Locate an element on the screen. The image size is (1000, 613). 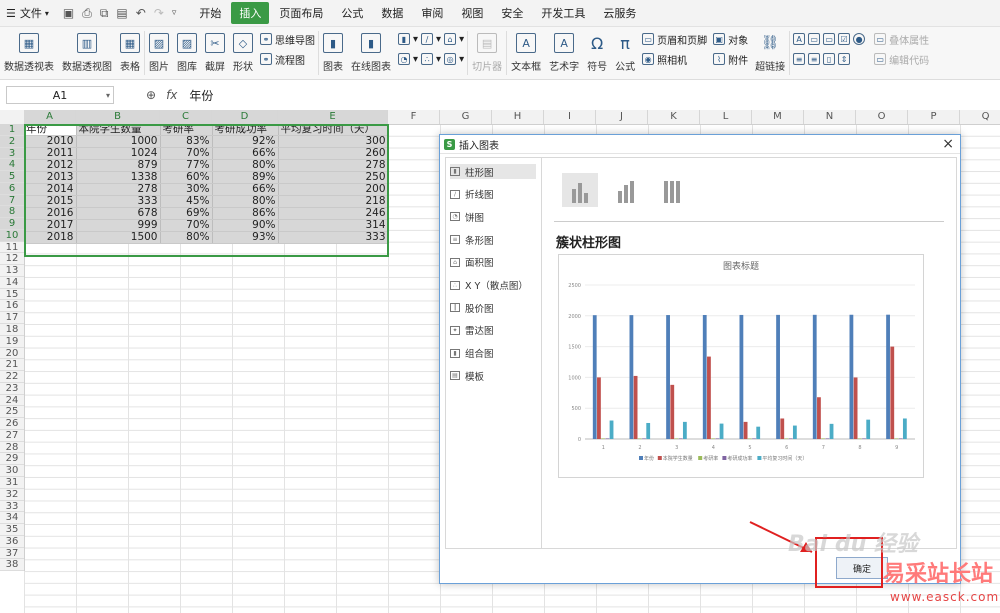
row-header: 23 is located at coordinates (12, 389).